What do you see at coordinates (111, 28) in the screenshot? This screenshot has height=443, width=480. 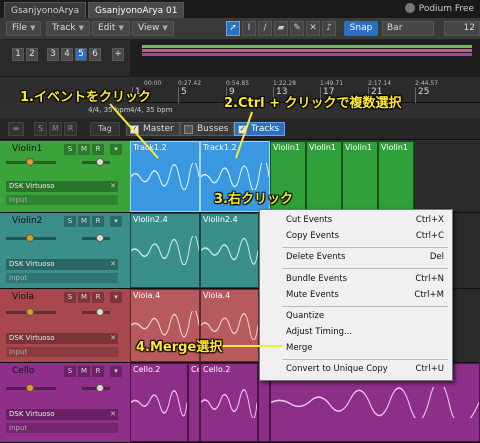 I see `edit-menu: Edit ▼` at bounding box center [111, 28].